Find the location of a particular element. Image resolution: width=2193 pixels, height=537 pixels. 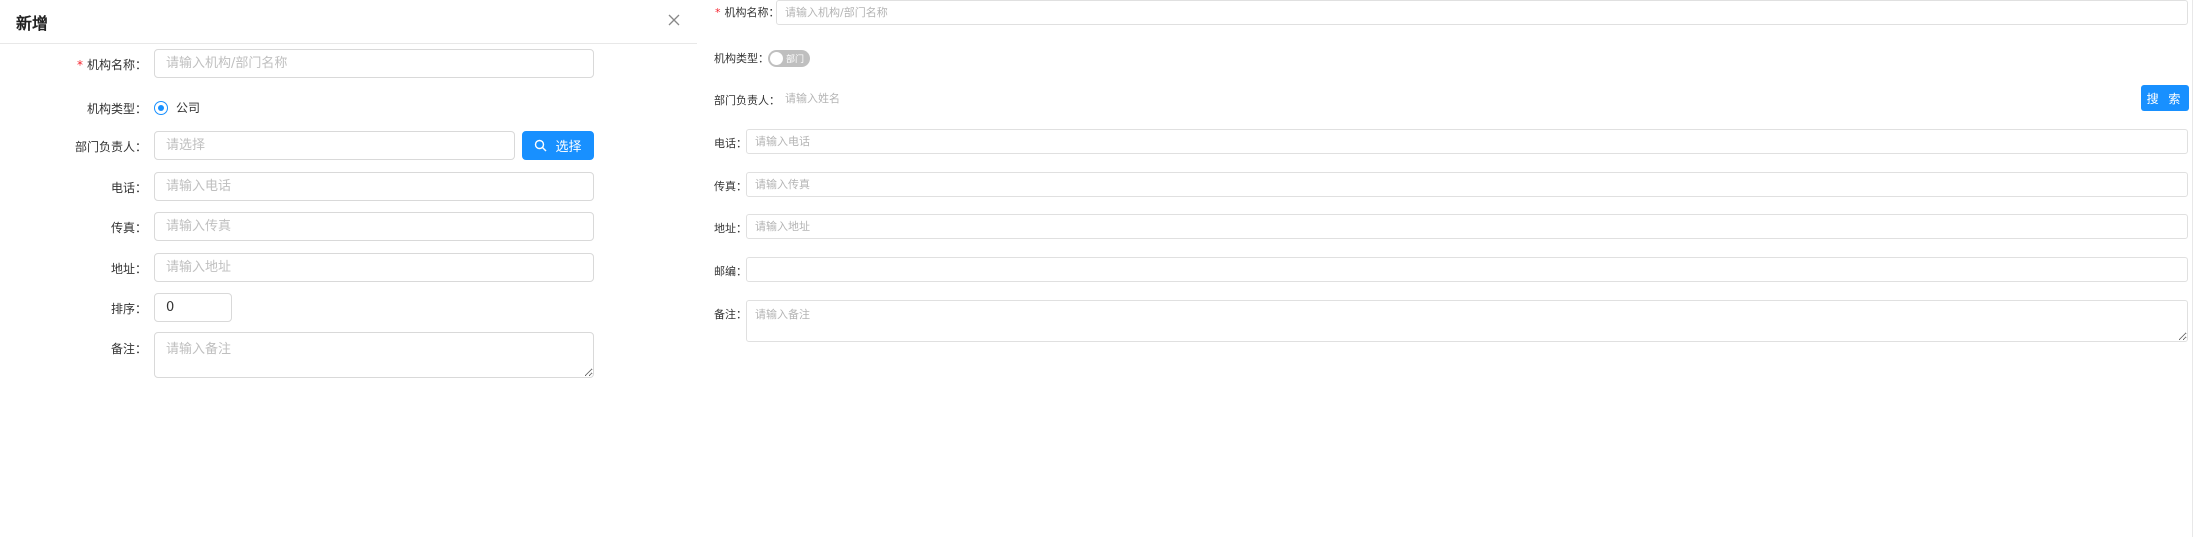

org-type-radio-company: 公司 is located at coordinates (177, 107).